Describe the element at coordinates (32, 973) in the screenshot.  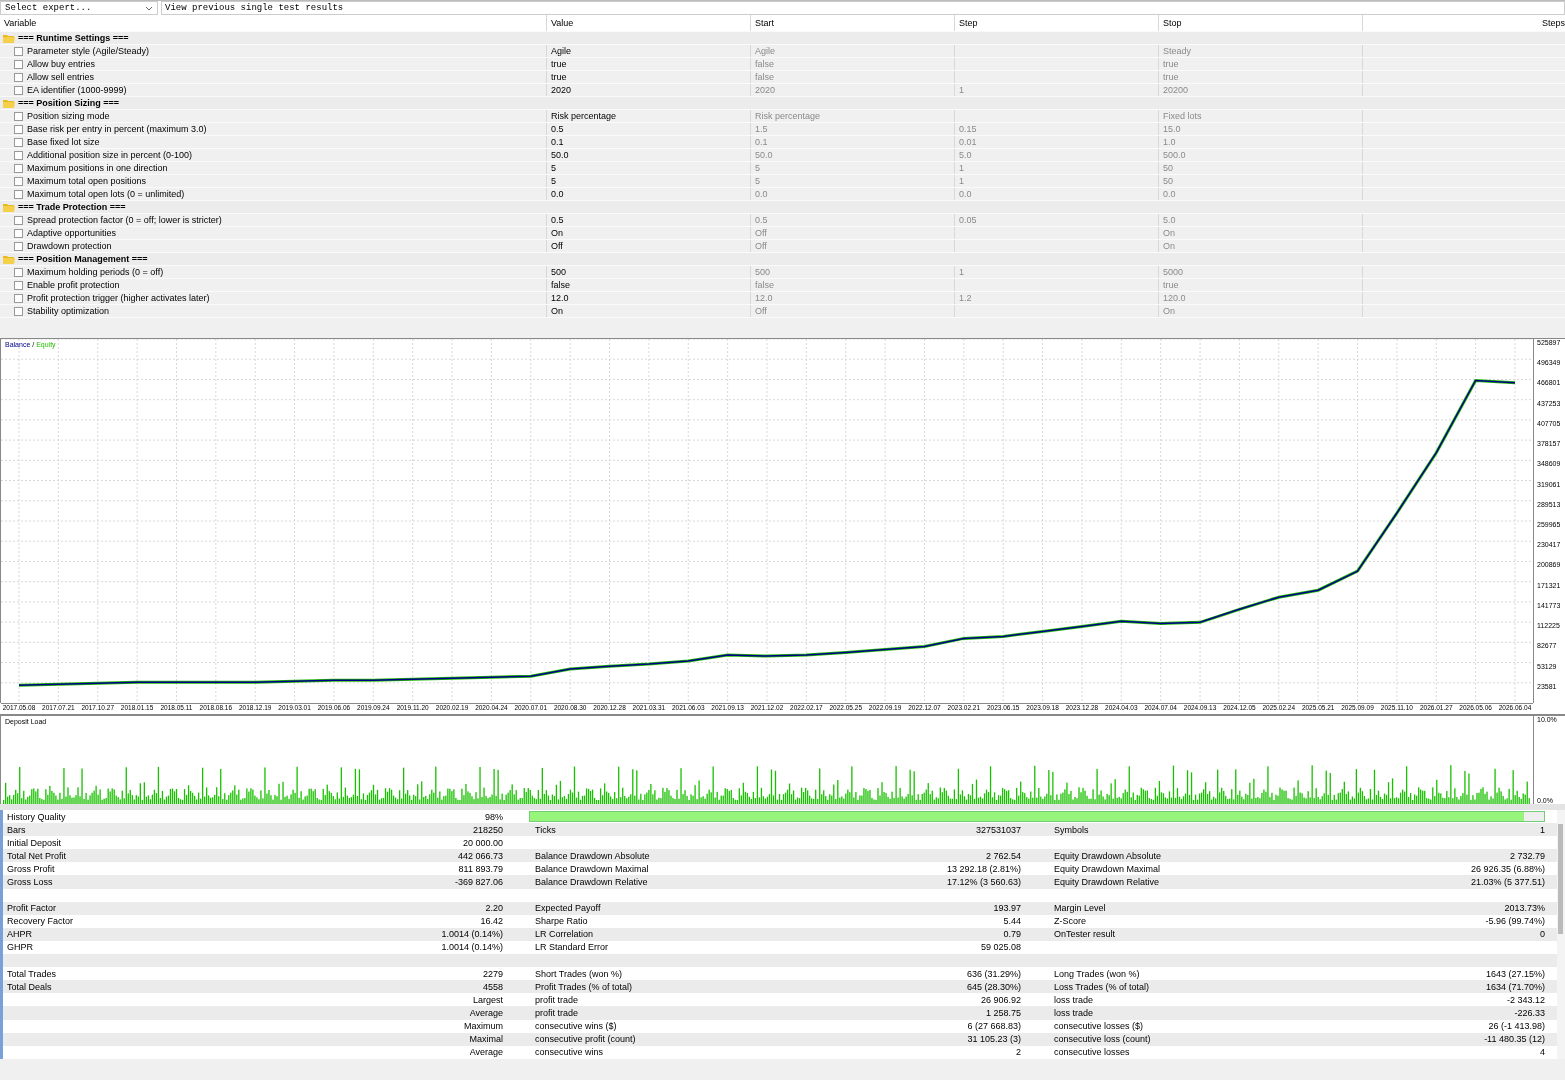
I see `report-label: Total Trades` at that location.